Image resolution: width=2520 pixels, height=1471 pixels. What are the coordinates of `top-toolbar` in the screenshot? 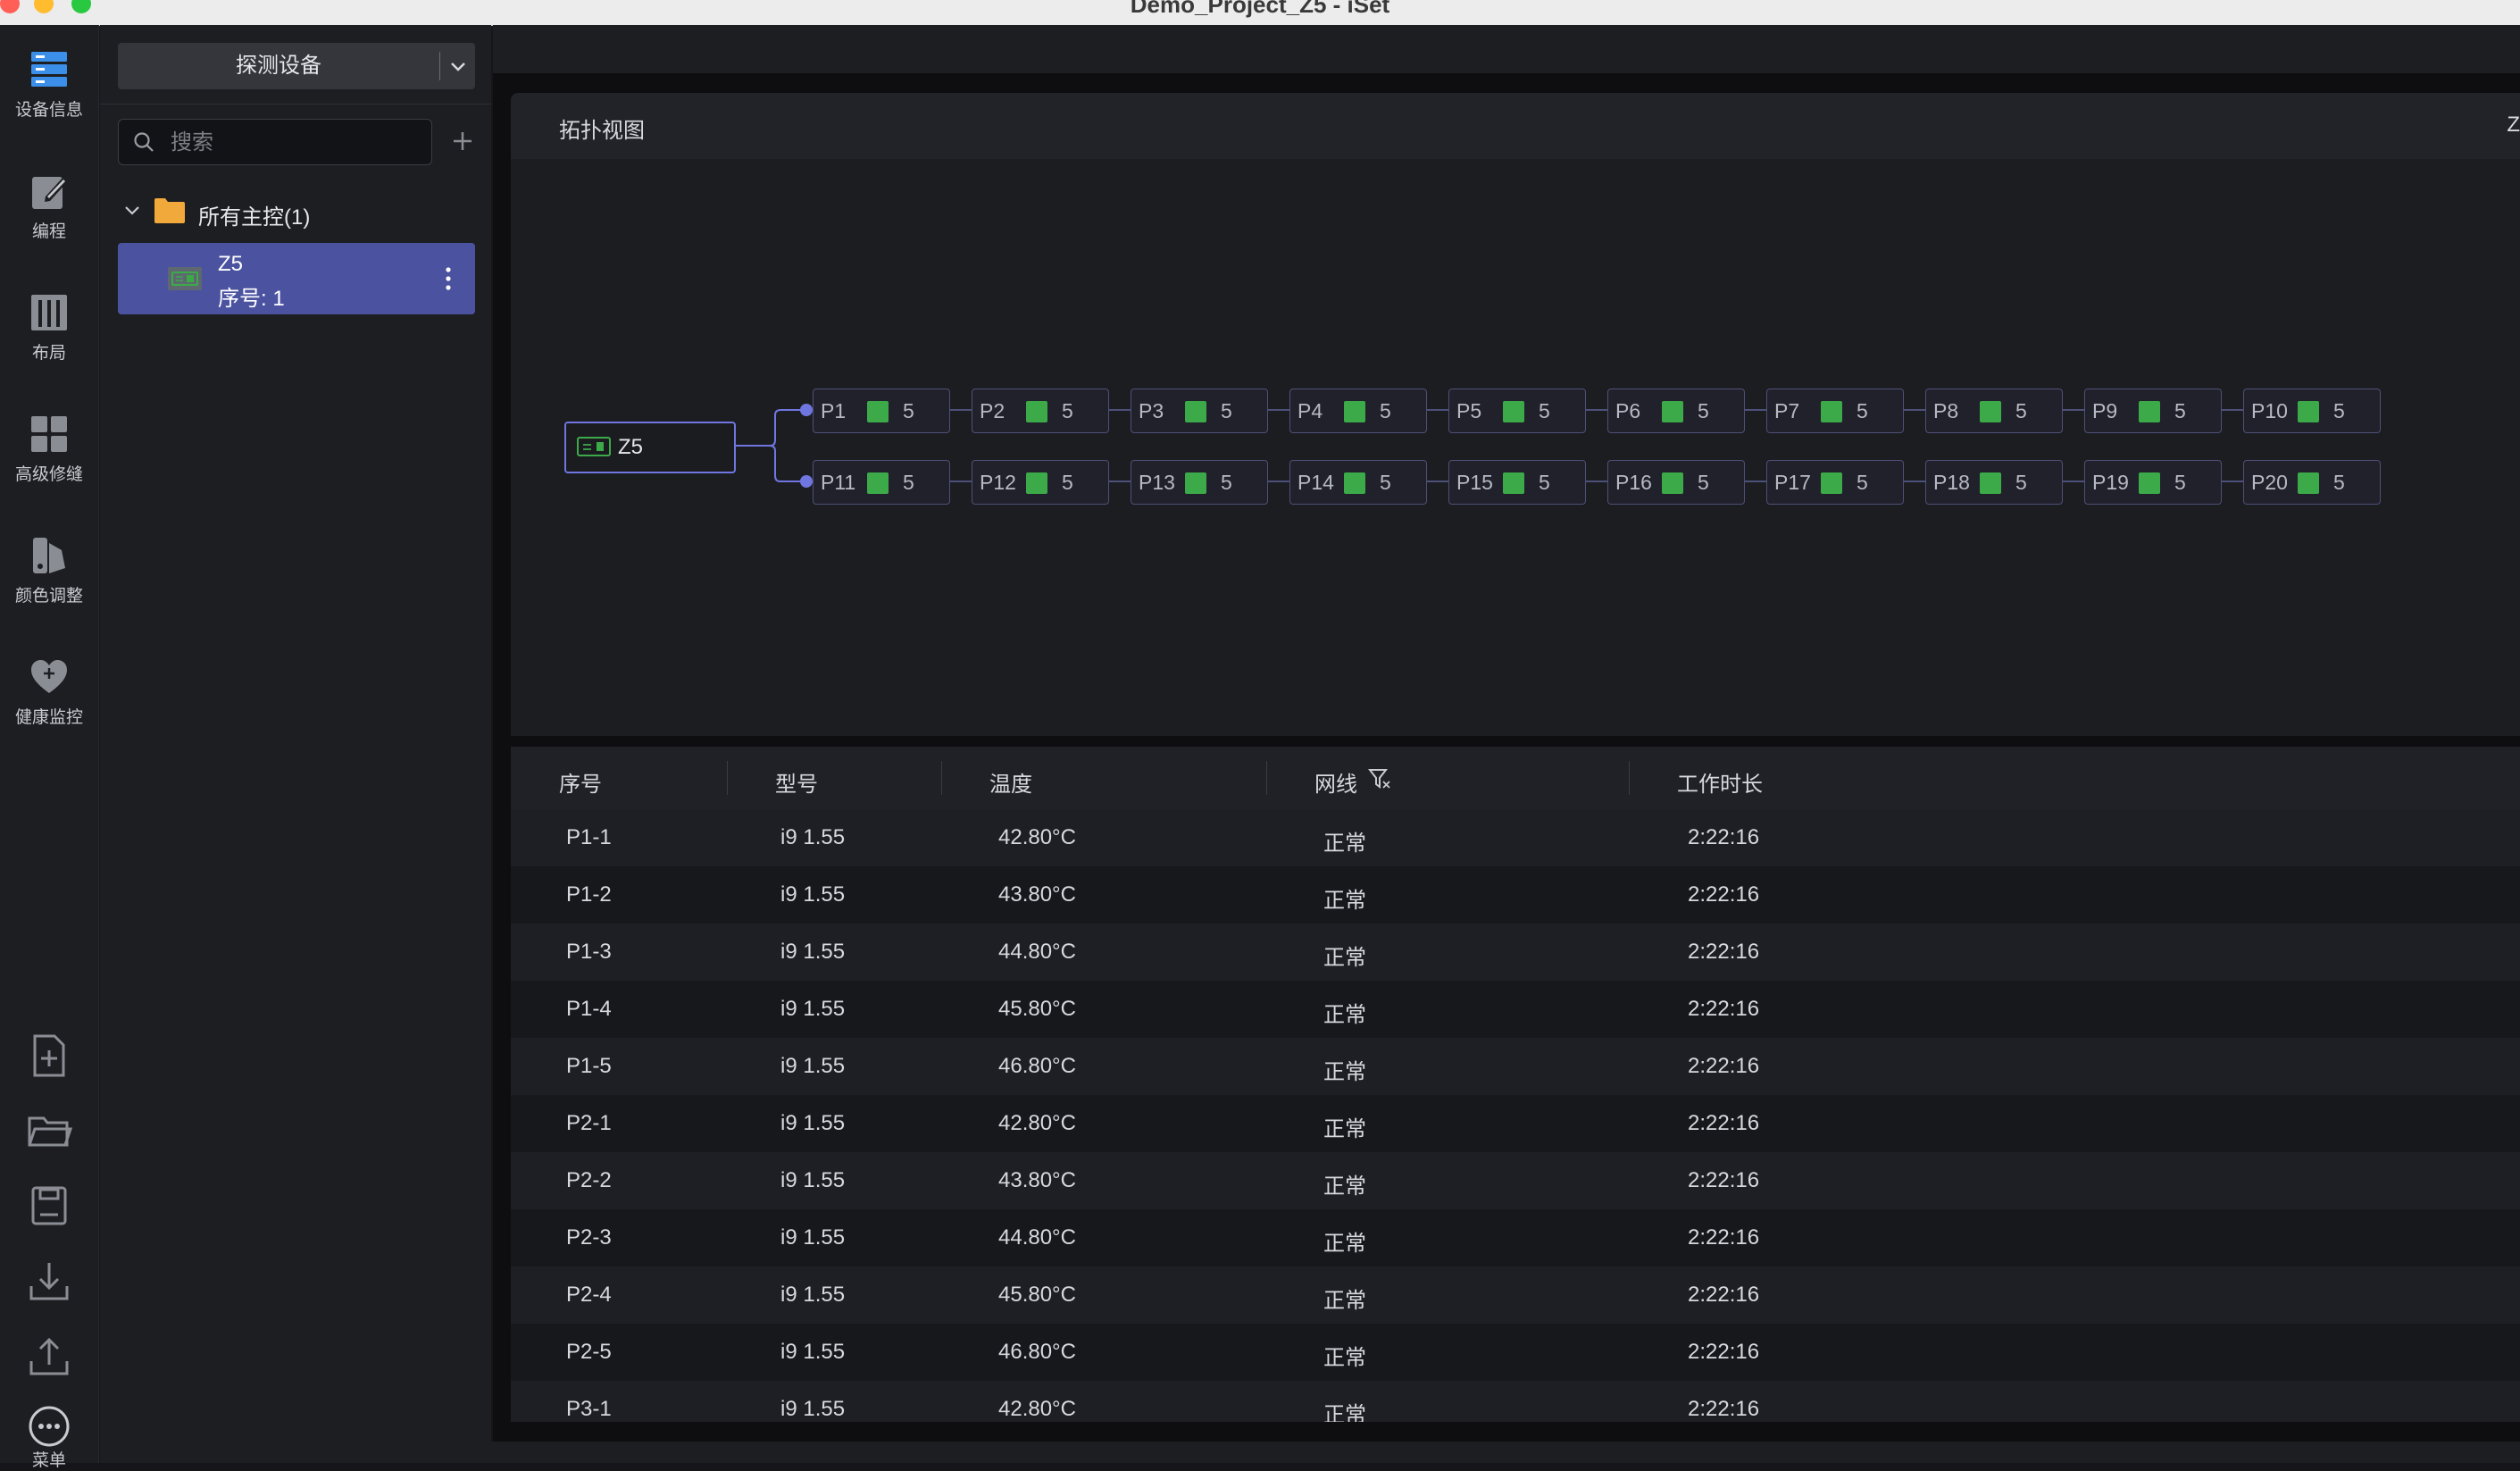 It's located at (1507, 49).